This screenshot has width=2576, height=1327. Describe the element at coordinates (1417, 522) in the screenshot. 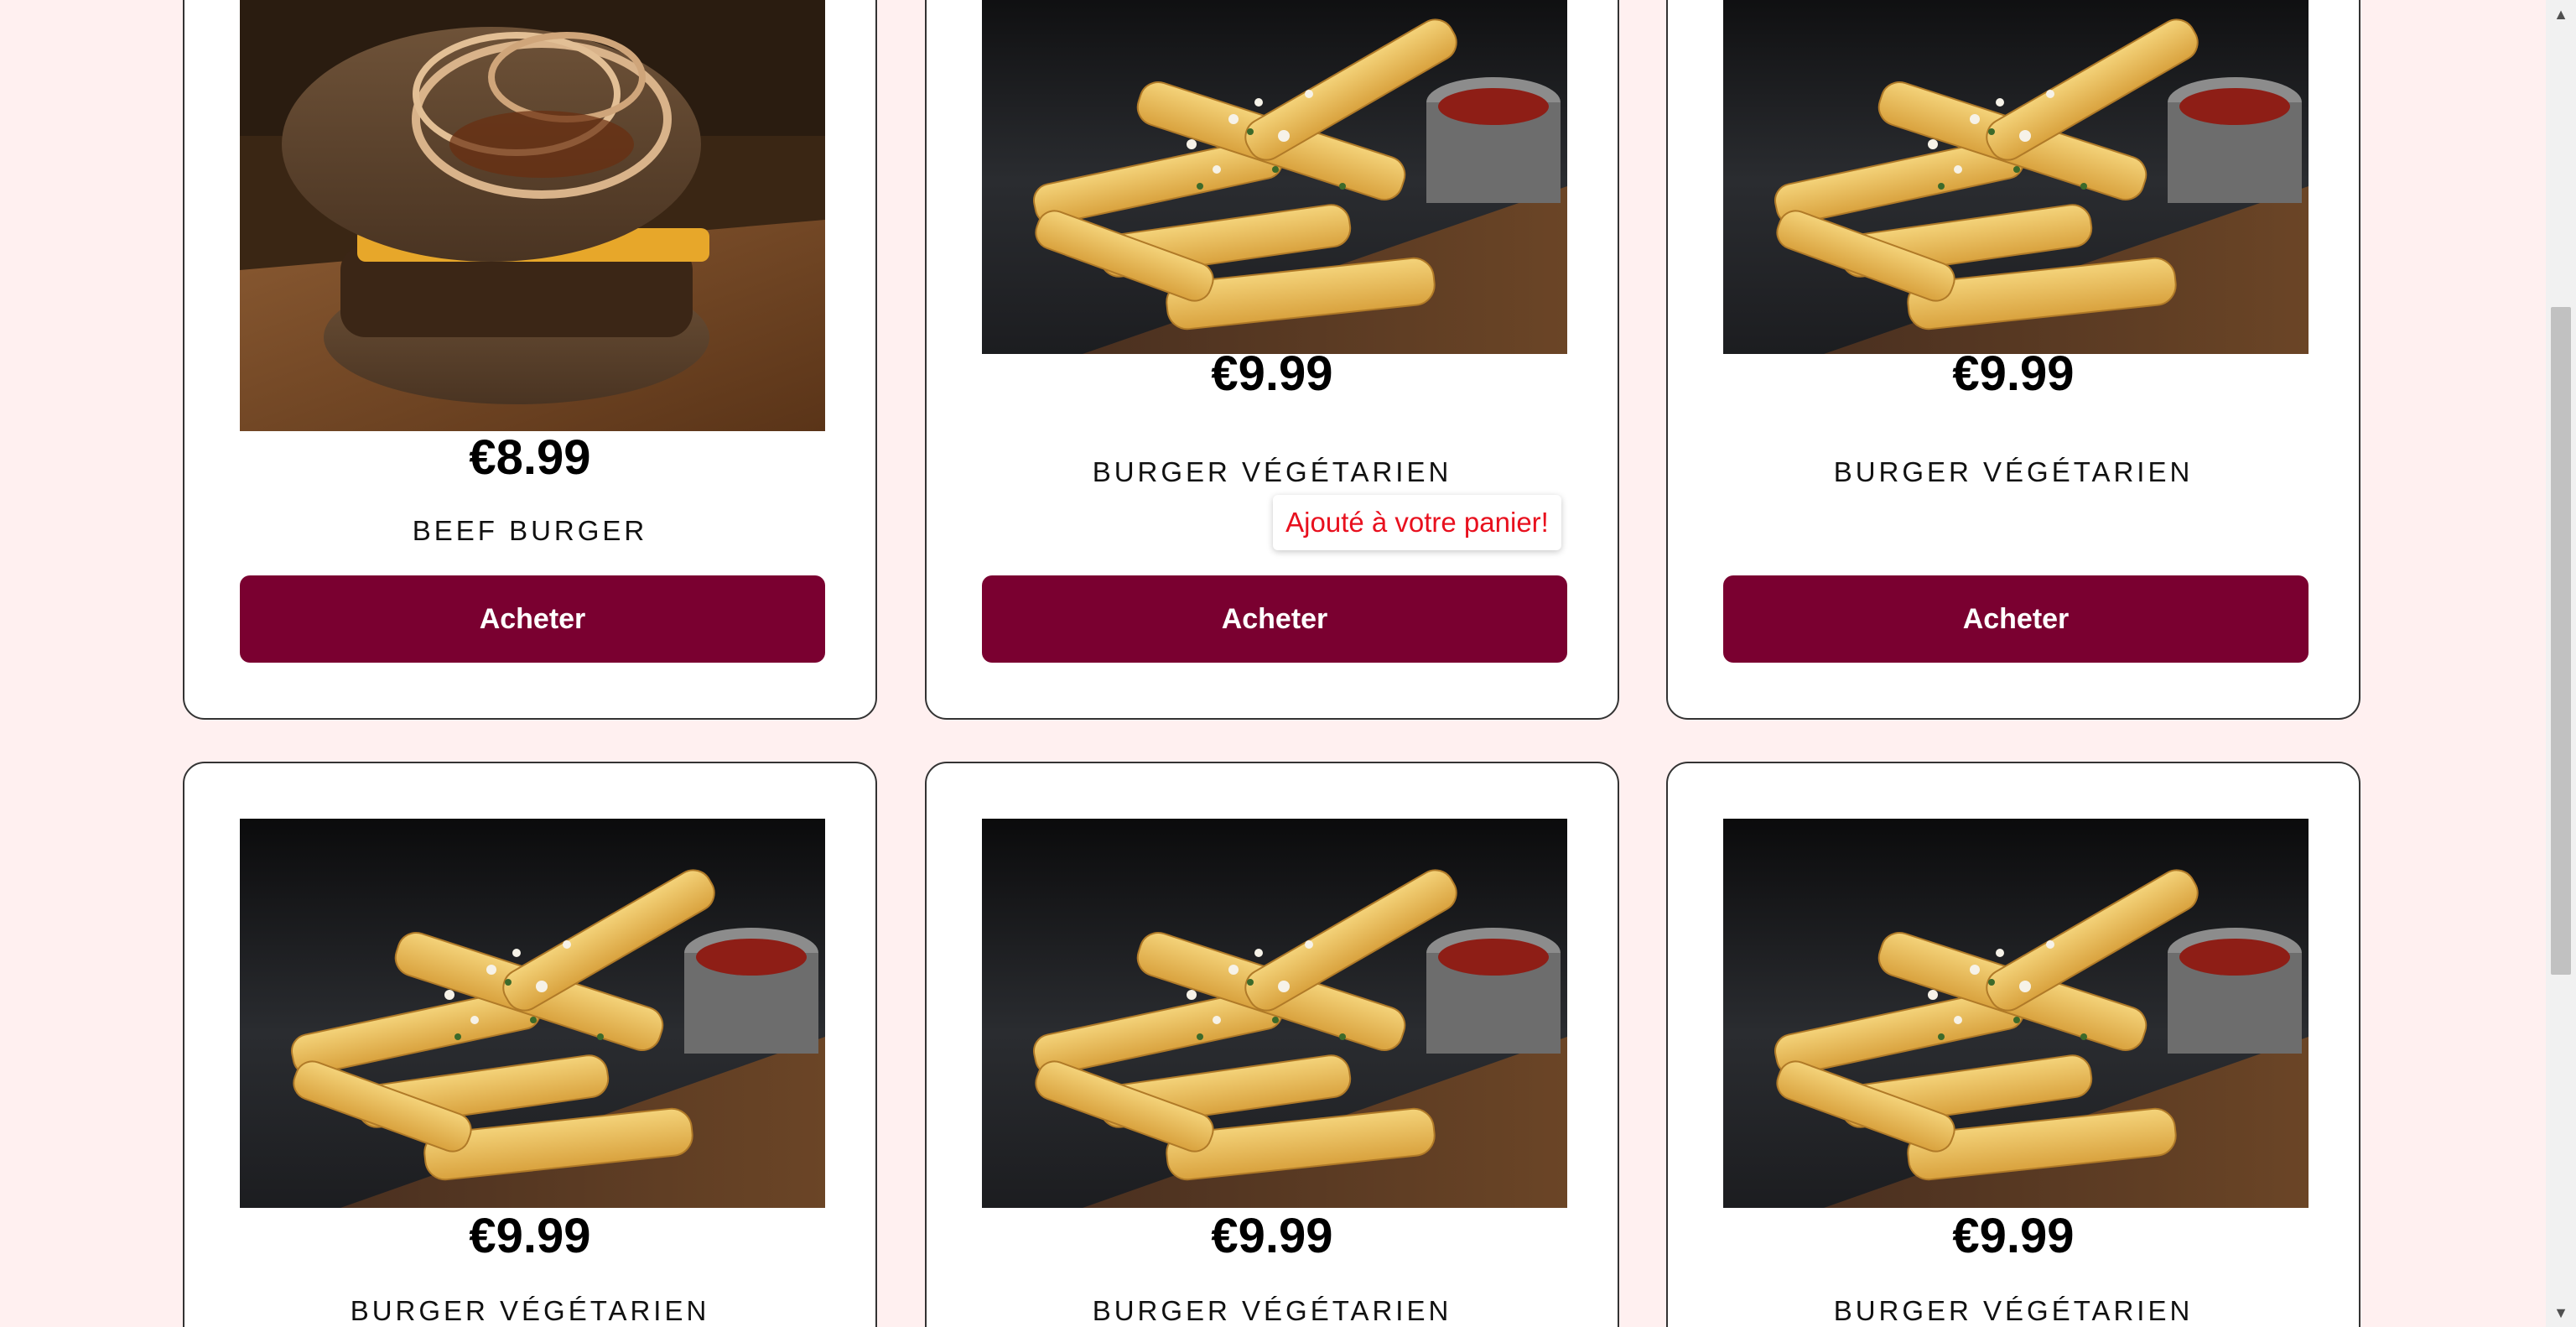

I see `added-to-cart-toast: Ajouté à votre panier!` at that location.